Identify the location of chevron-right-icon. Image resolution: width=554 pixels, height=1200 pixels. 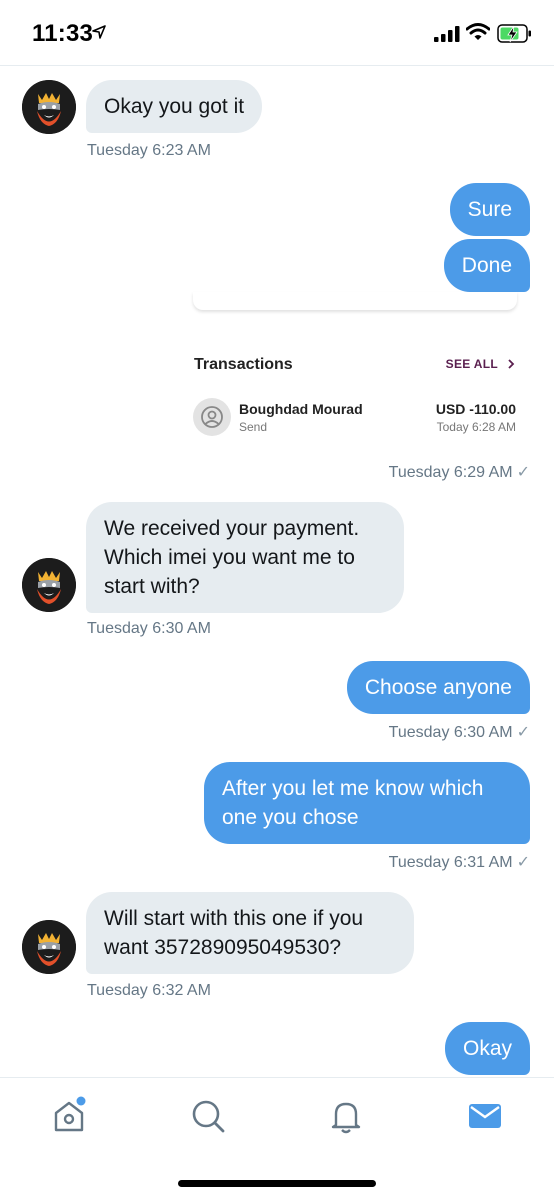
(511, 364).